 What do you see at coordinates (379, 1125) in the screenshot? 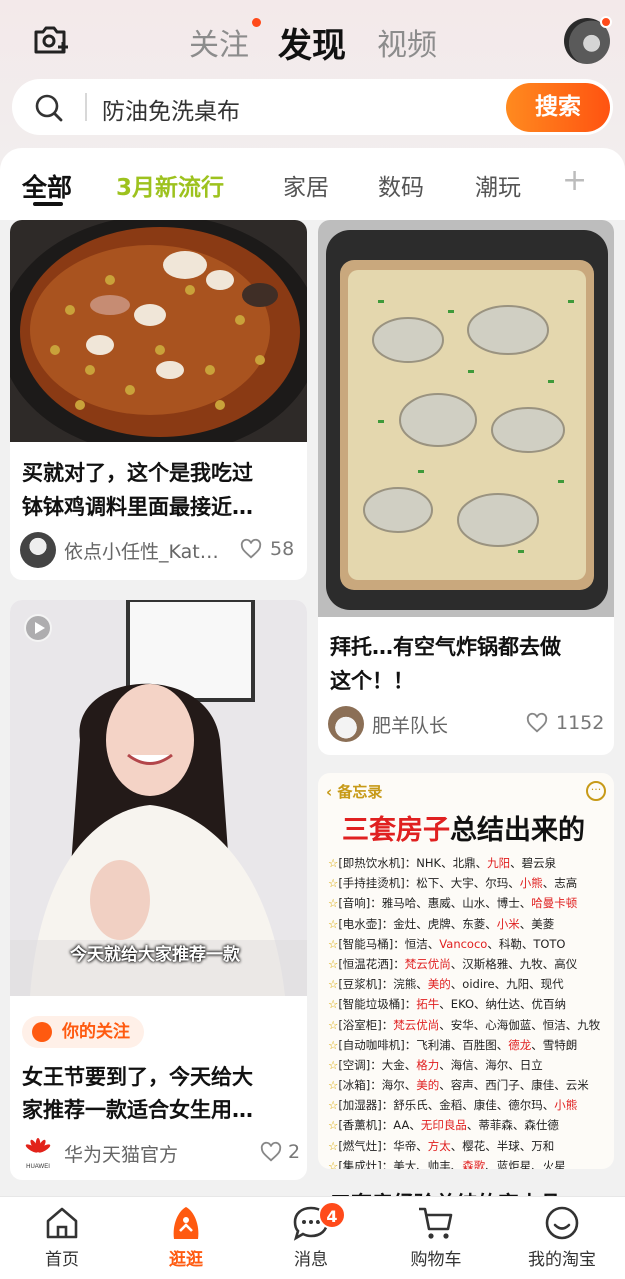
I see `memo-line-segment: [香薰机]：AA、` at bounding box center [379, 1125].